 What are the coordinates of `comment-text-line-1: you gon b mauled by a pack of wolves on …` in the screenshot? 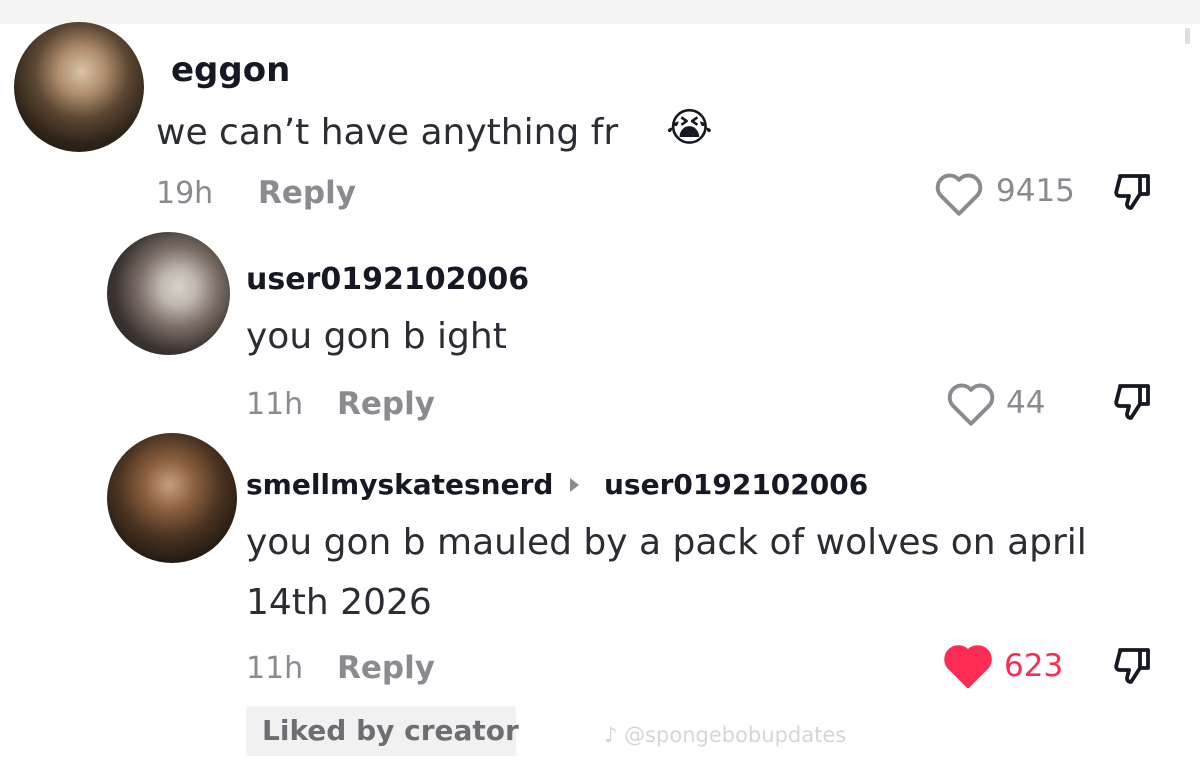 It's located at (666, 542).